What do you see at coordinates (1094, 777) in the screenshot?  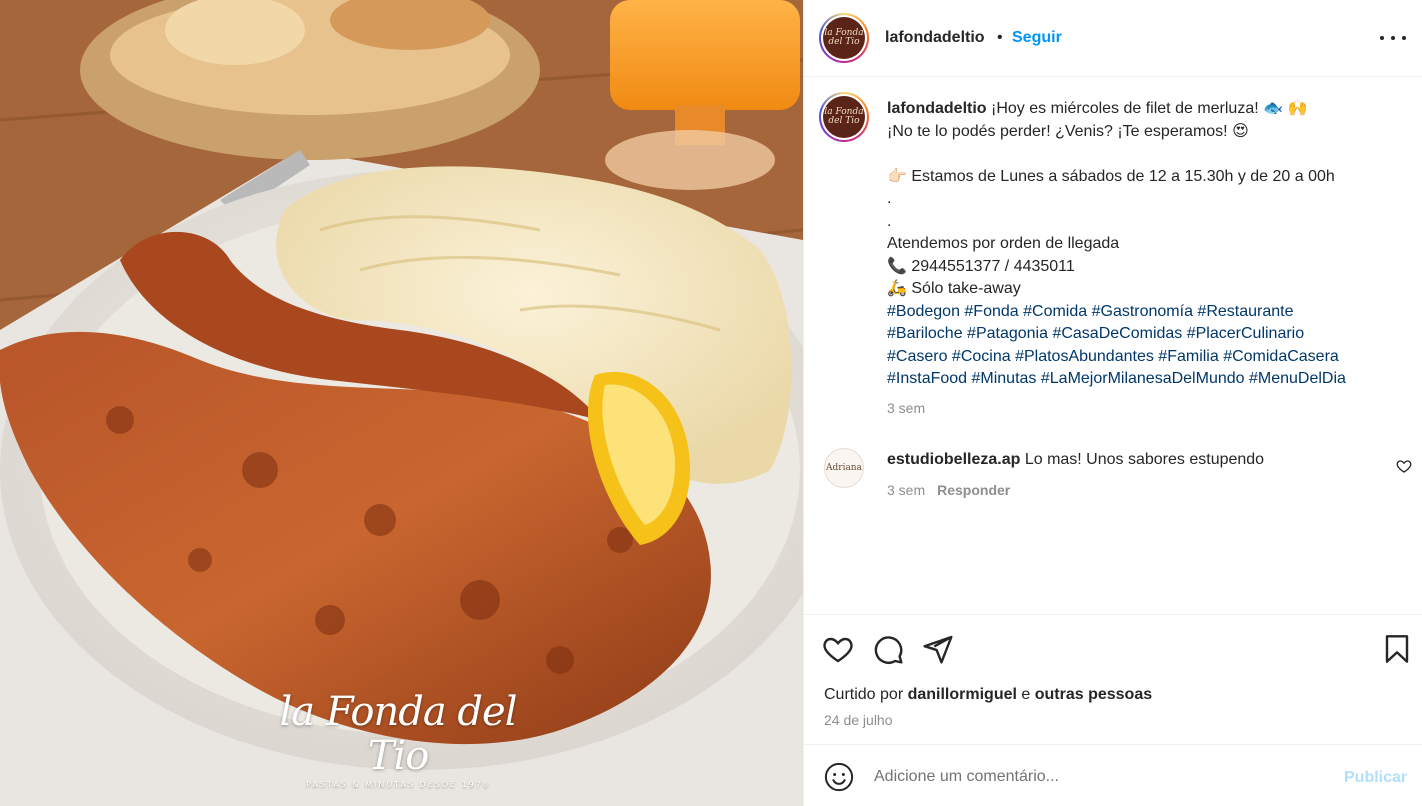 I see `comment-input` at bounding box center [1094, 777].